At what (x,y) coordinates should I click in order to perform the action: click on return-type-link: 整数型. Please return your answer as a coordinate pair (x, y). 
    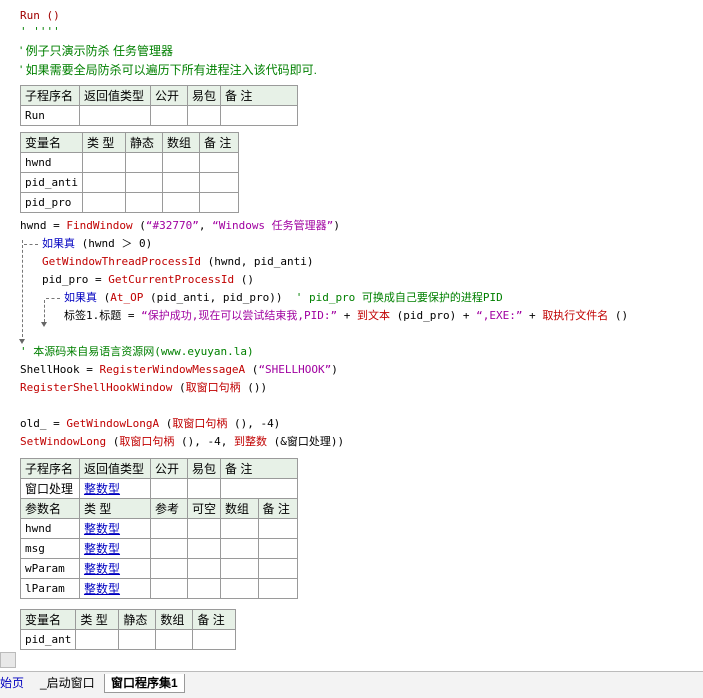
    Looking at the image, I should click on (115, 488).